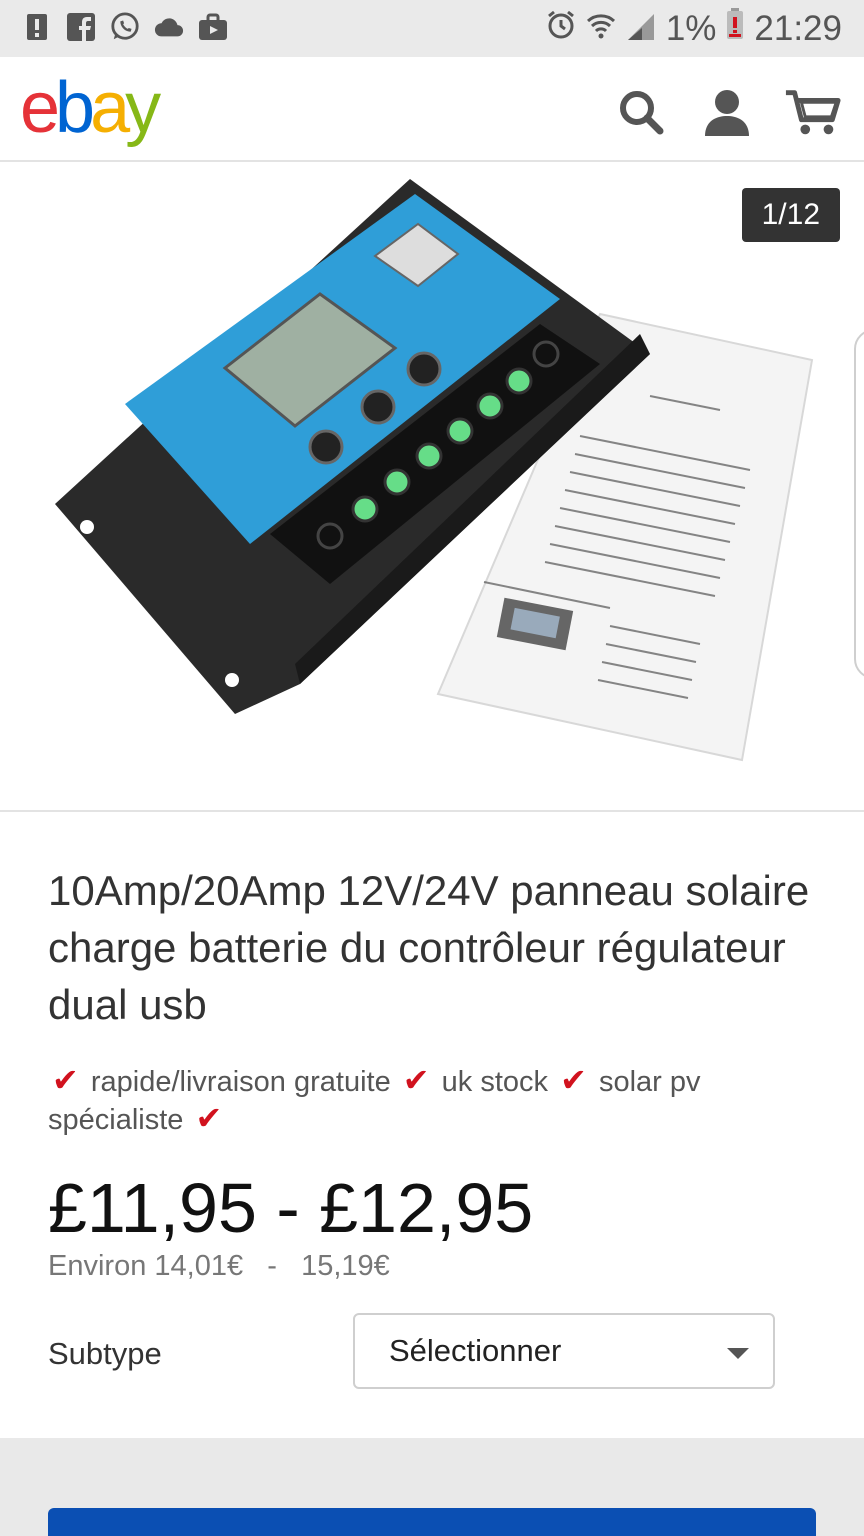 The height and width of the screenshot is (1536, 864). Describe the element at coordinates (738, 1353) in the screenshot. I see `chevron-down-icon` at that location.